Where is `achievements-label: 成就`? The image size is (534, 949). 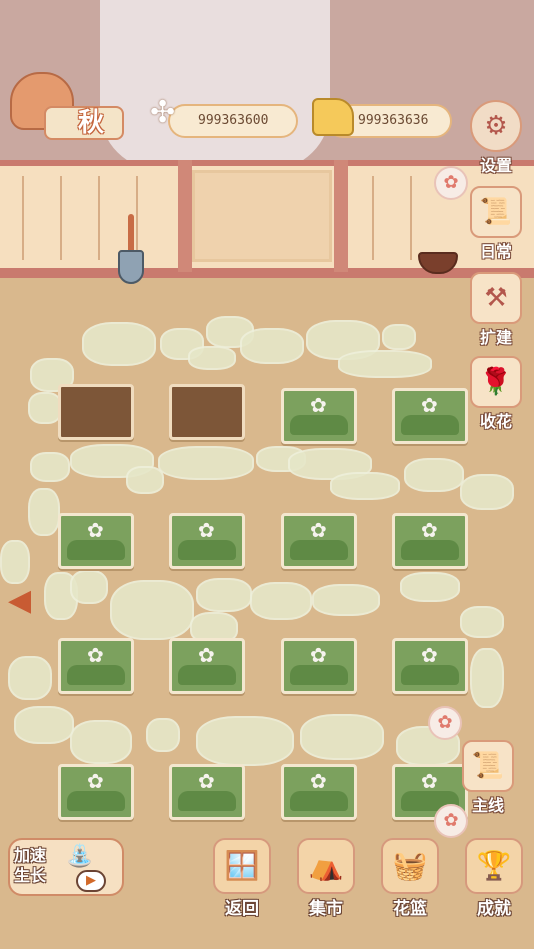
achievements-label: 成就 is located at coordinates (494, 909).